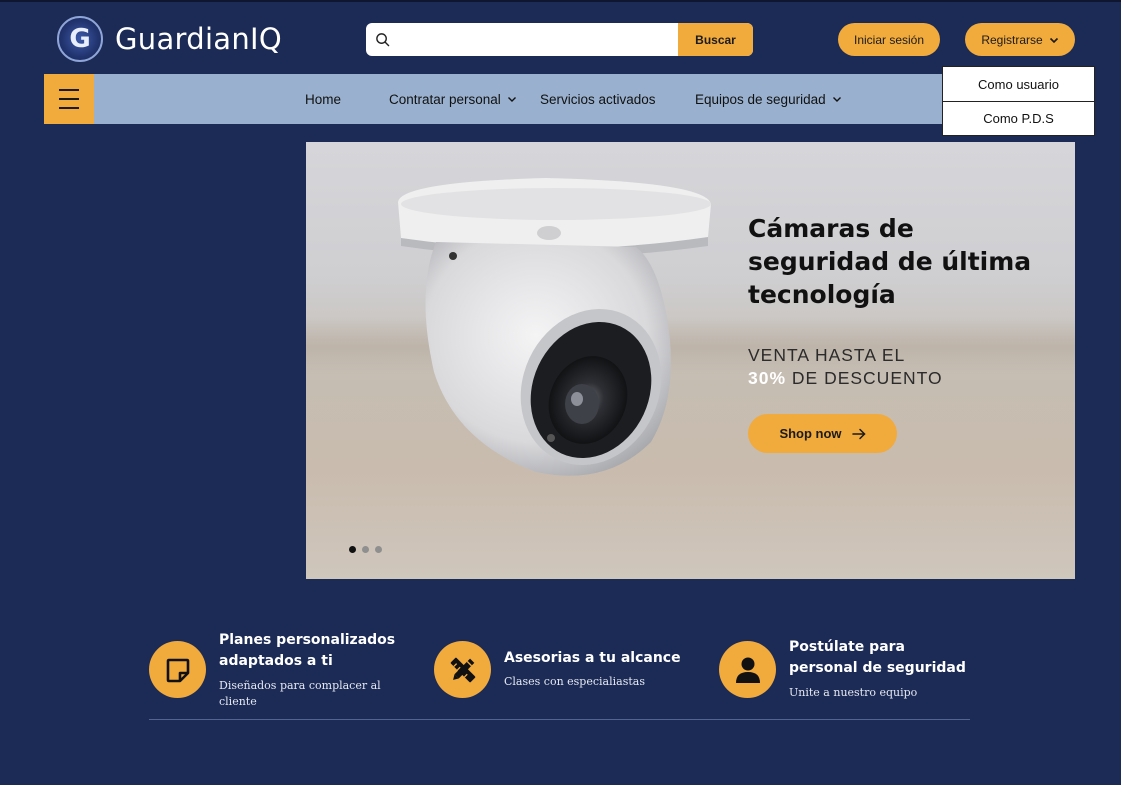 The width and height of the screenshot is (1121, 785). What do you see at coordinates (715, 39) in the screenshot?
I see `search-button: Buscar` at bounding box center [715, 39].